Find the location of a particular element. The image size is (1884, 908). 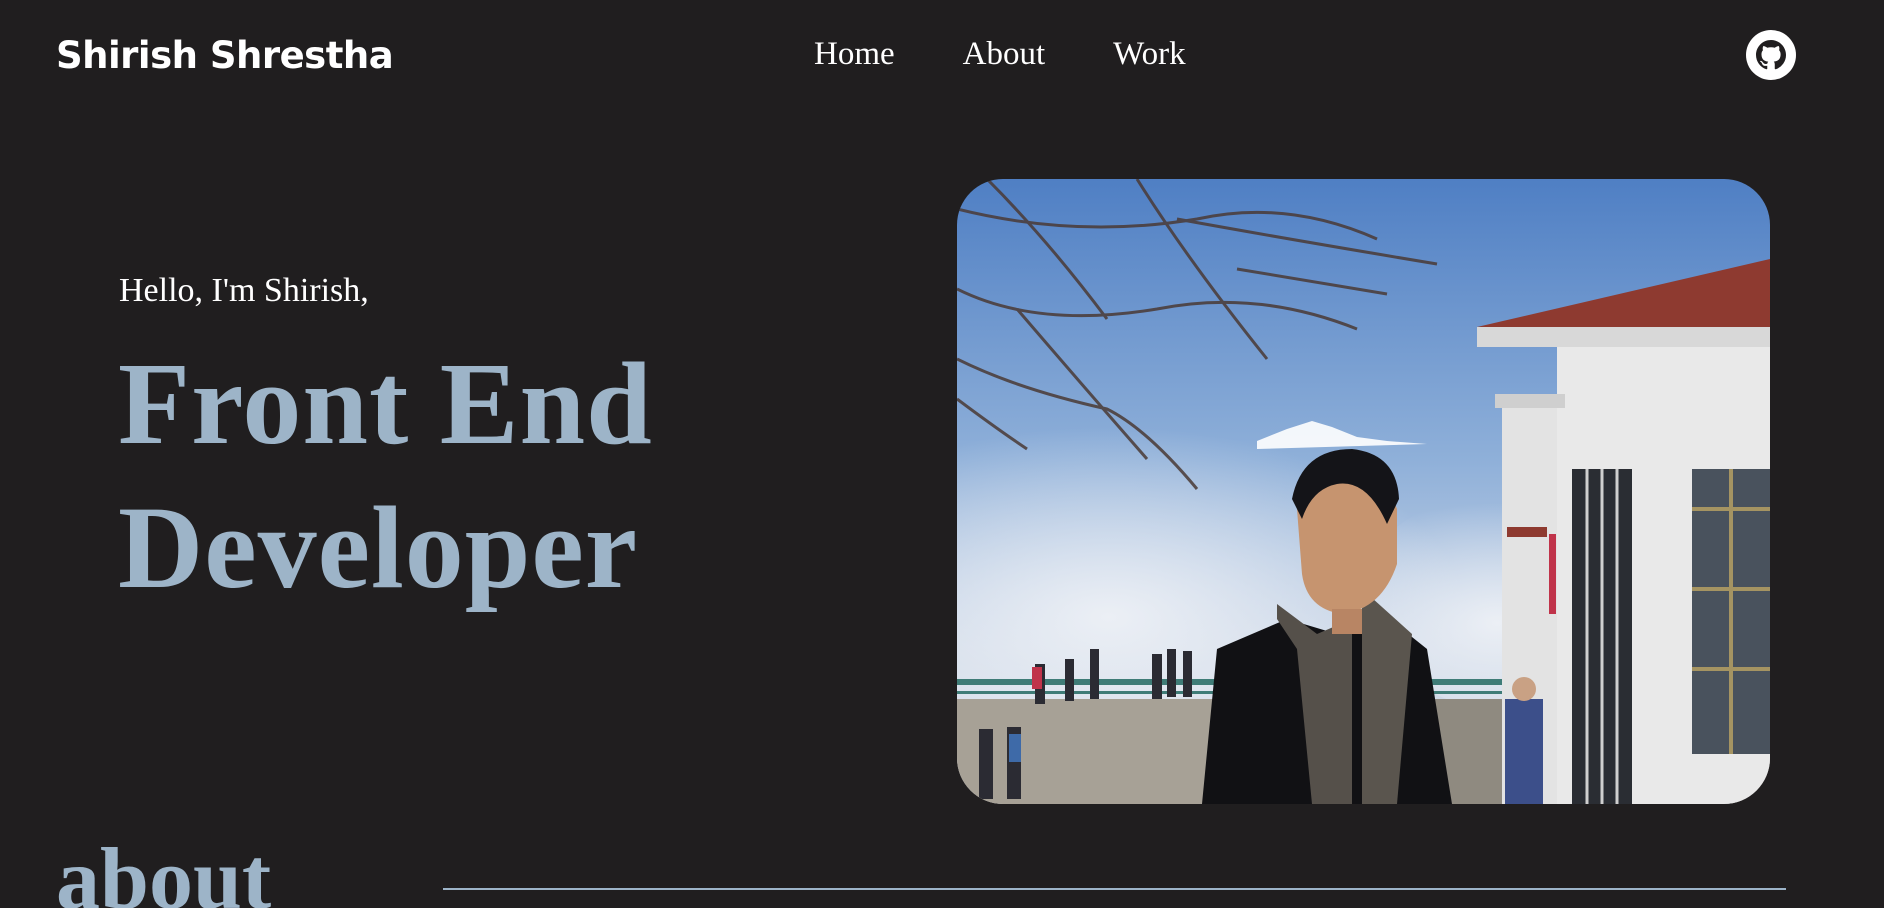

about-section-heading: about is located at coordinates (164, 869).